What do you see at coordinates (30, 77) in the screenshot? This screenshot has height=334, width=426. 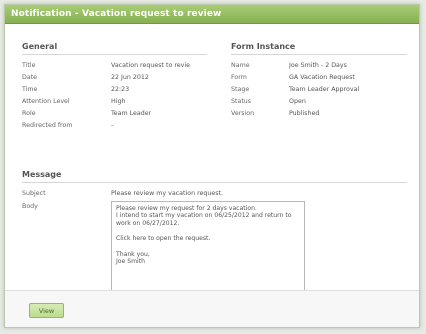 I see `date-label: Date` at bounding box center [30, 77].